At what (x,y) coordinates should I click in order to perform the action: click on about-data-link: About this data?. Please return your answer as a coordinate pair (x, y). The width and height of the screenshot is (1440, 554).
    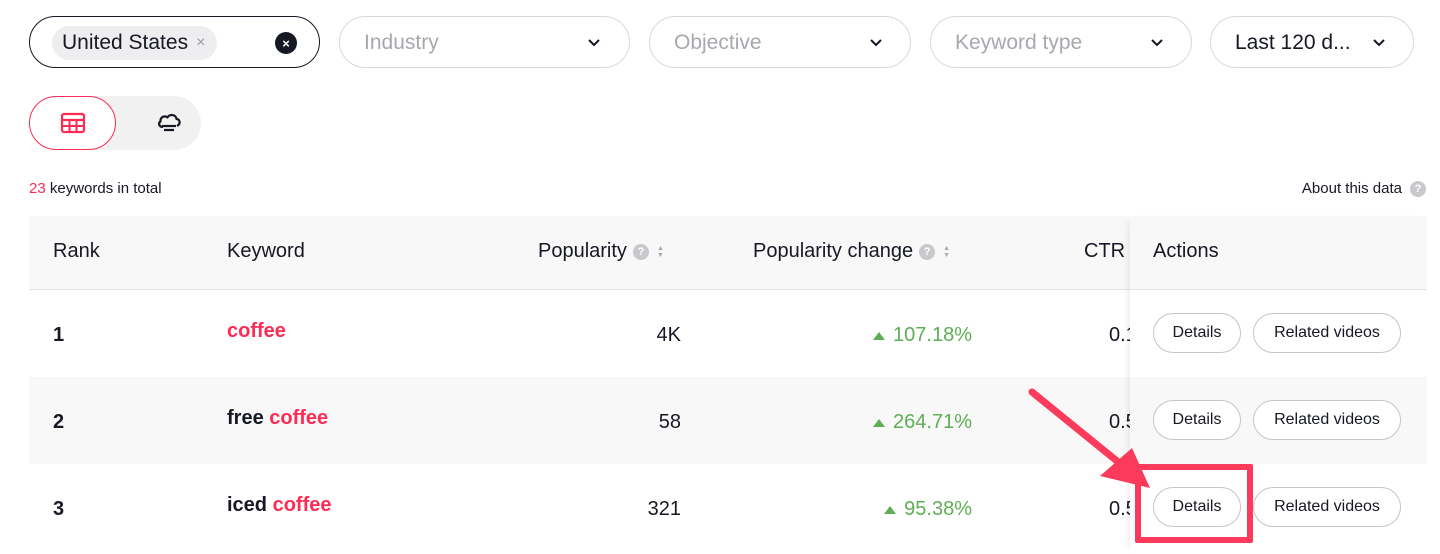
    Looking at the image, I should click on (1364, 188).